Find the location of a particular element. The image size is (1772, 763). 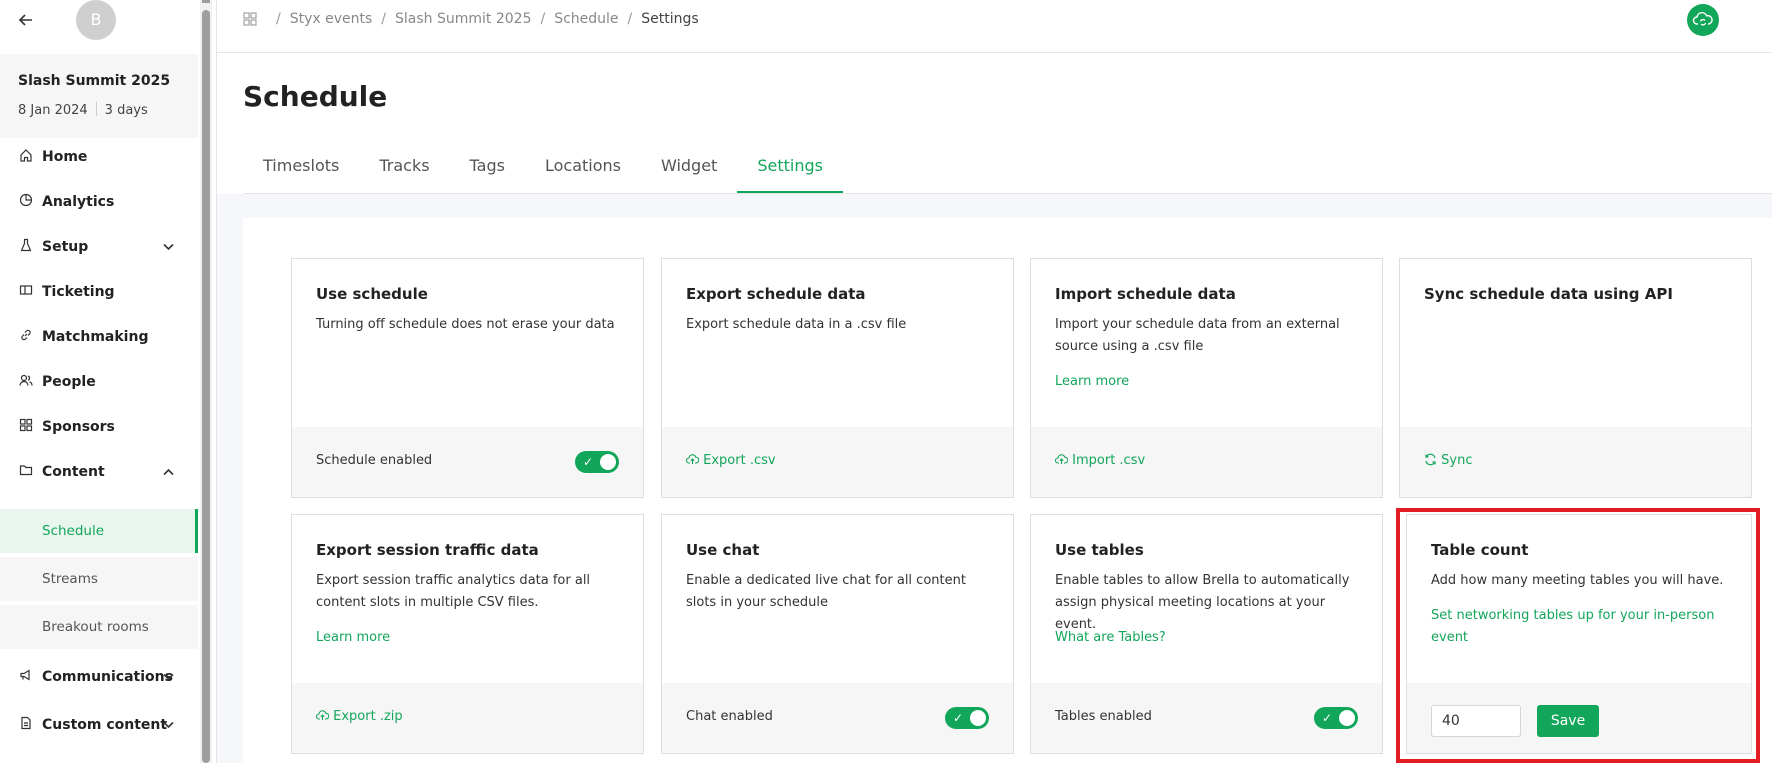

sidebar-item-matchmaking: Matchmaking is located at coordinates (99, 337).